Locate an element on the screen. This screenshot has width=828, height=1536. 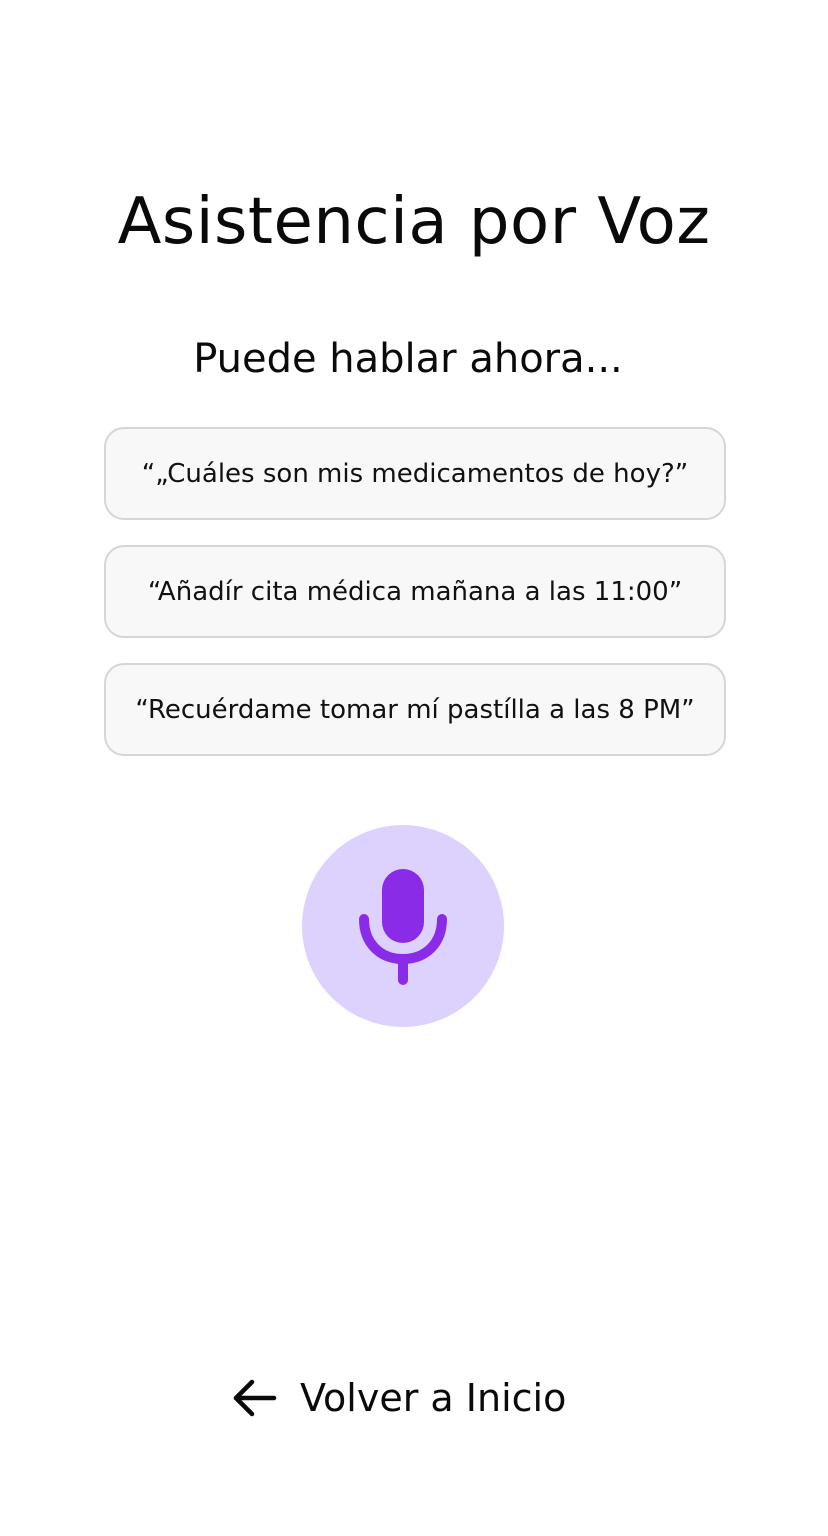
microphone-icon is located at coordinates (403, 927).